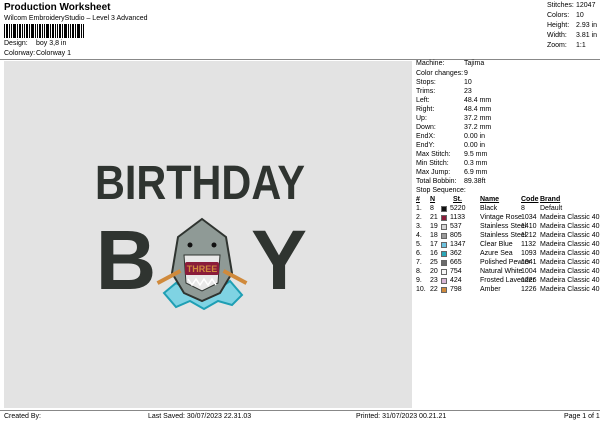  What do you see at coordinates (496, 253) in the screenshot?
I see `row-color-name: Azure Sea` at bounding box center [496, 253].